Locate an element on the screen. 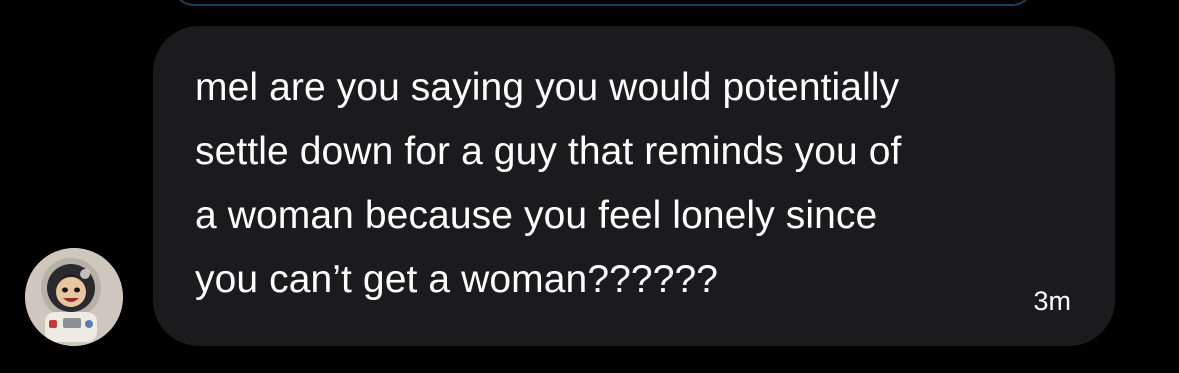  sender-avatar is located at coordinates (74, 297).